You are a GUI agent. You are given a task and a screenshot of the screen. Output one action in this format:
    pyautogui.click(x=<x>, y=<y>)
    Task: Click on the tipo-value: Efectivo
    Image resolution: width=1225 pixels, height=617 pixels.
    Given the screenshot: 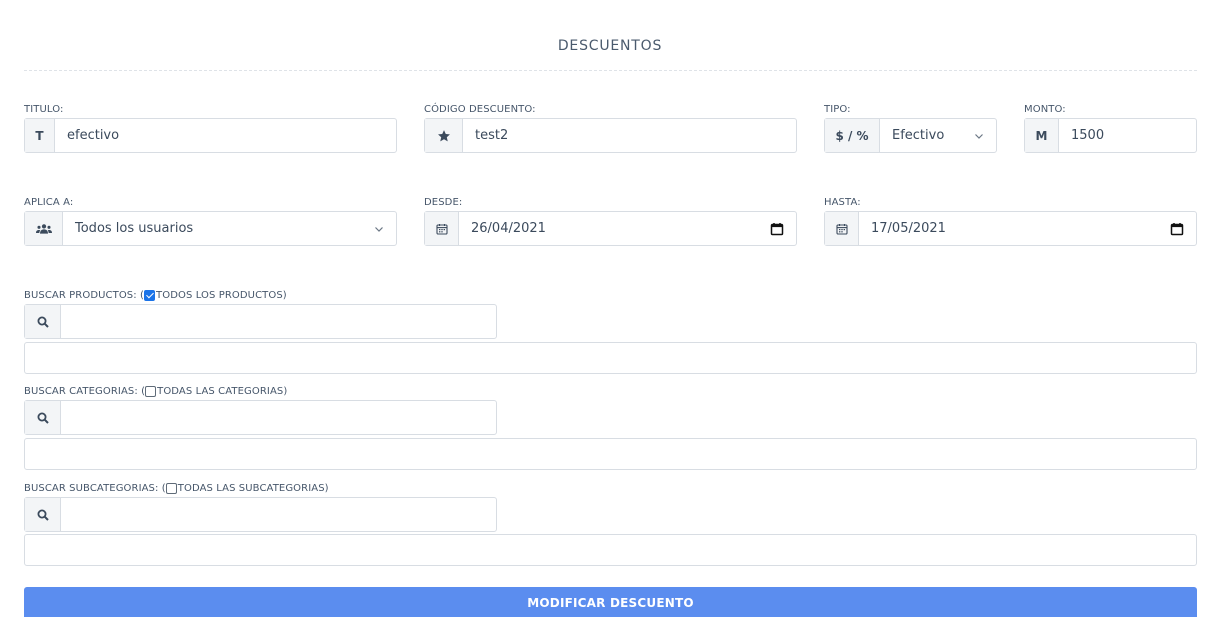 What is the action you would take?
    pyautogui.click(x=918, y=135)
    